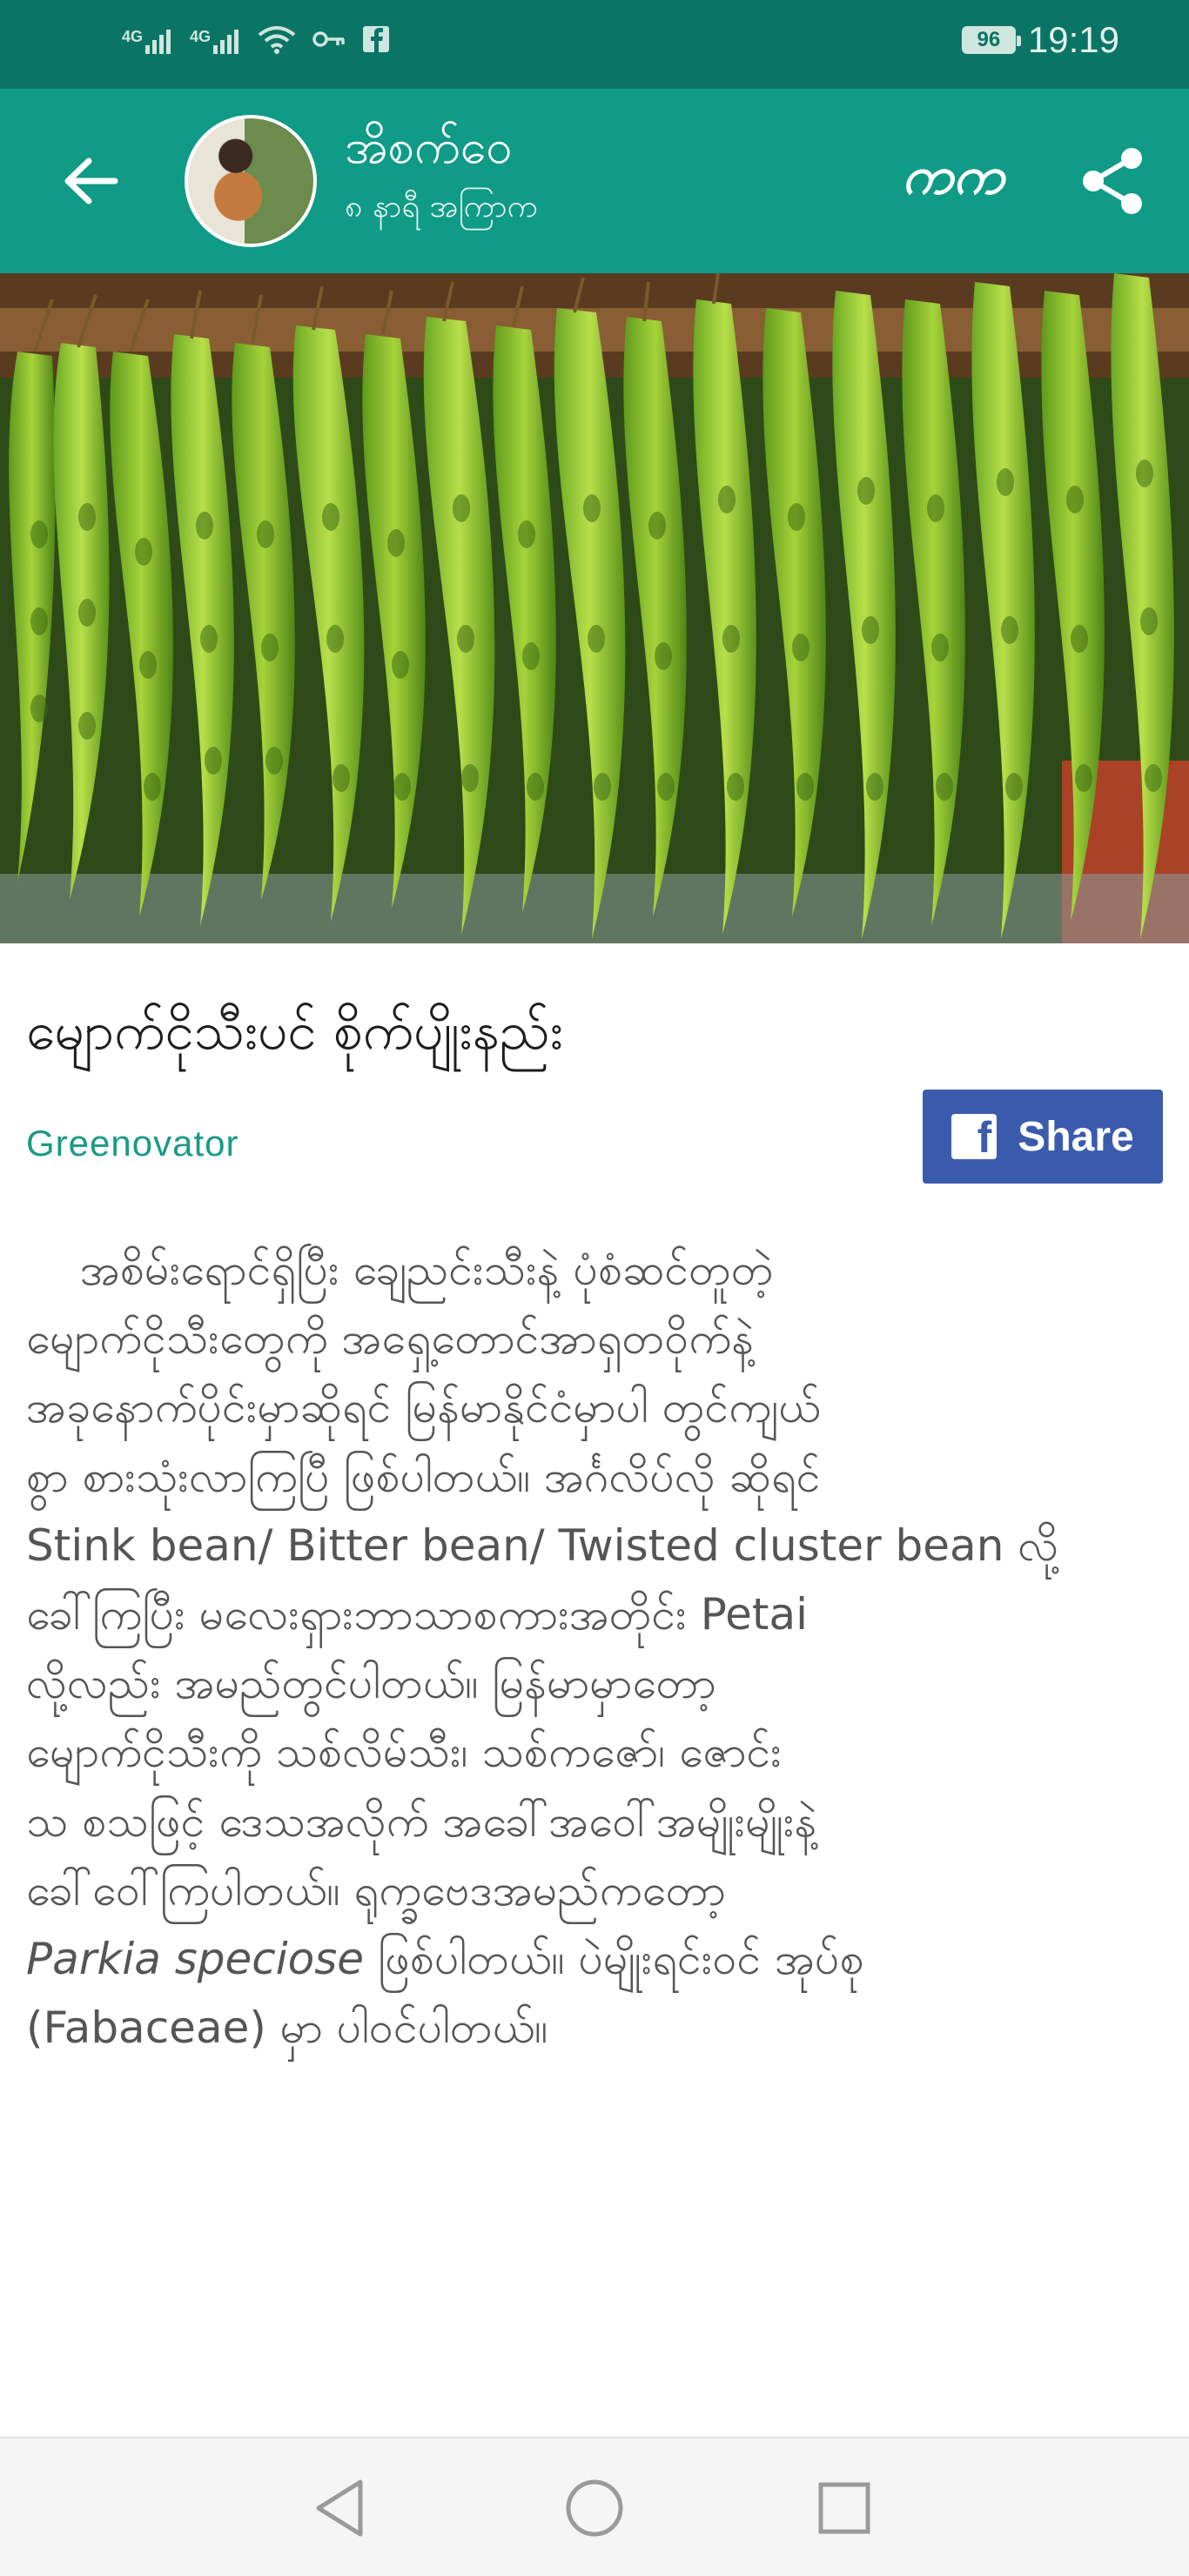 The image size is (1189, 2576). I want to click on nav-recents-button, so click(844, 2508).